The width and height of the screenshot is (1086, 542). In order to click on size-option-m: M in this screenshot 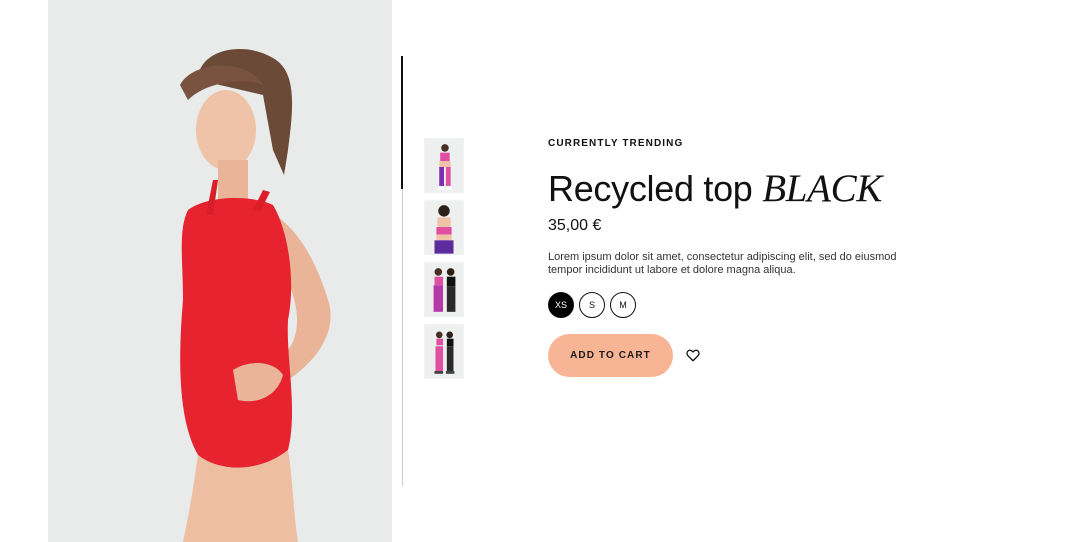, I will do `click(623, 305)`.